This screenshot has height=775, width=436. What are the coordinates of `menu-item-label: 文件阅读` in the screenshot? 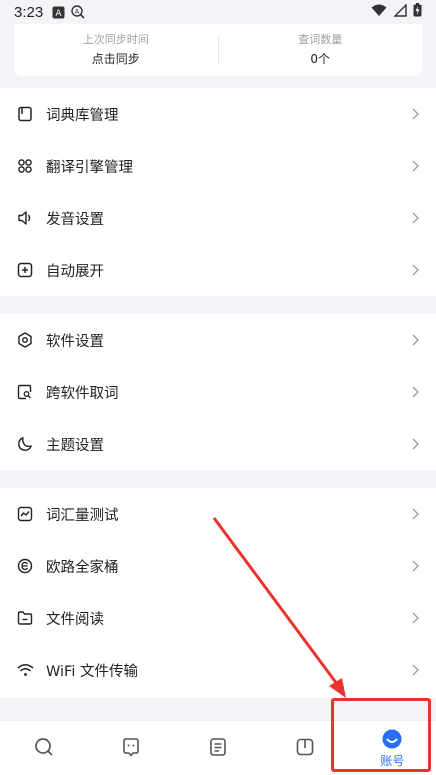 It's located at (75, 619).